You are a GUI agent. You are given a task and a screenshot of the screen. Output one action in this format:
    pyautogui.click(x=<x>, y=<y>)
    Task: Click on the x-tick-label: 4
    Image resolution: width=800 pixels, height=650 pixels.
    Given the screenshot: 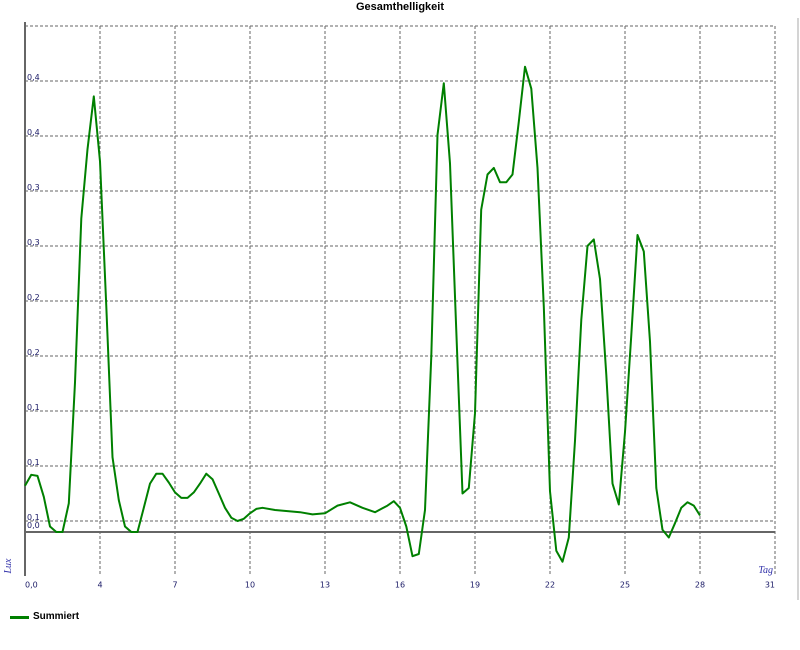 What is the action you would take?
    pyautogui.click(x=99, y=585)
    